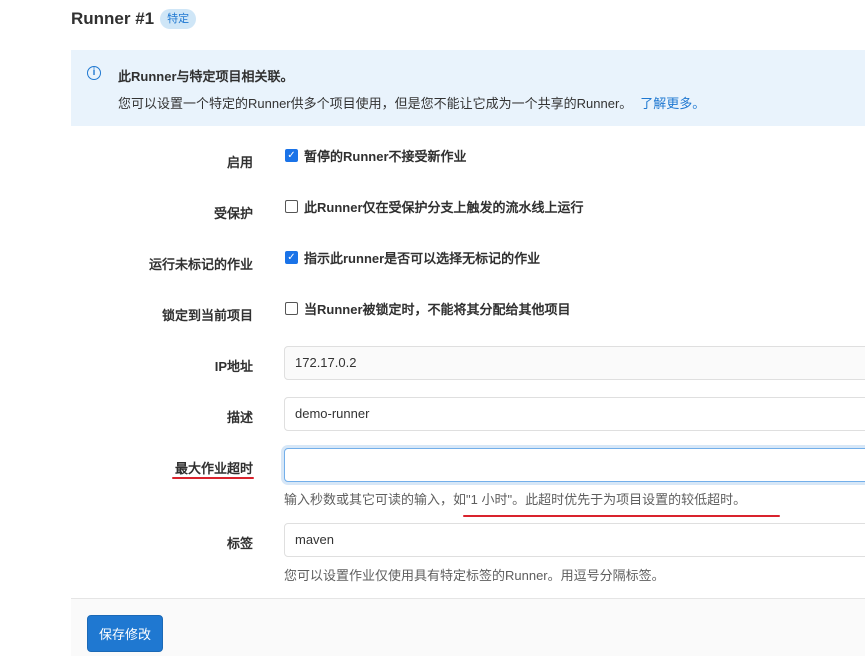 The height and width of the screenshot is (656, 865). Describe the element at coordinates (239, 162) in the screenshot. I see `active-label: 启用` at that location.